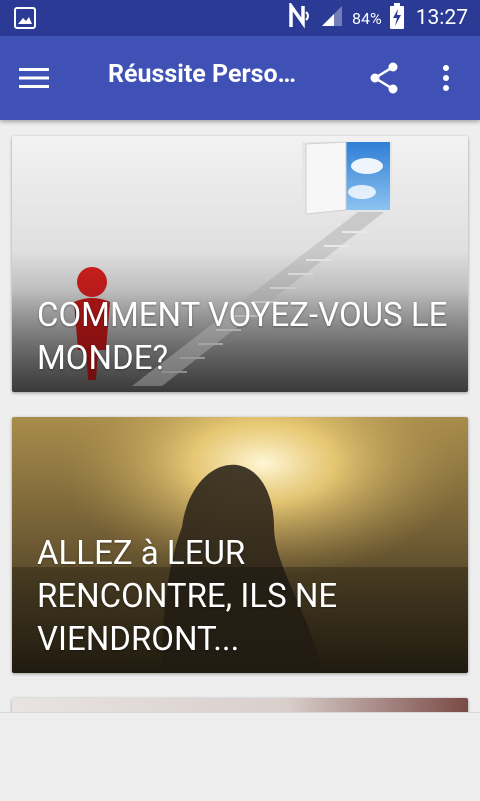 Image resolution: width=480 pixels, height=801 pixels. I want to click on hamburger-menu-icon, so click(34, 78).